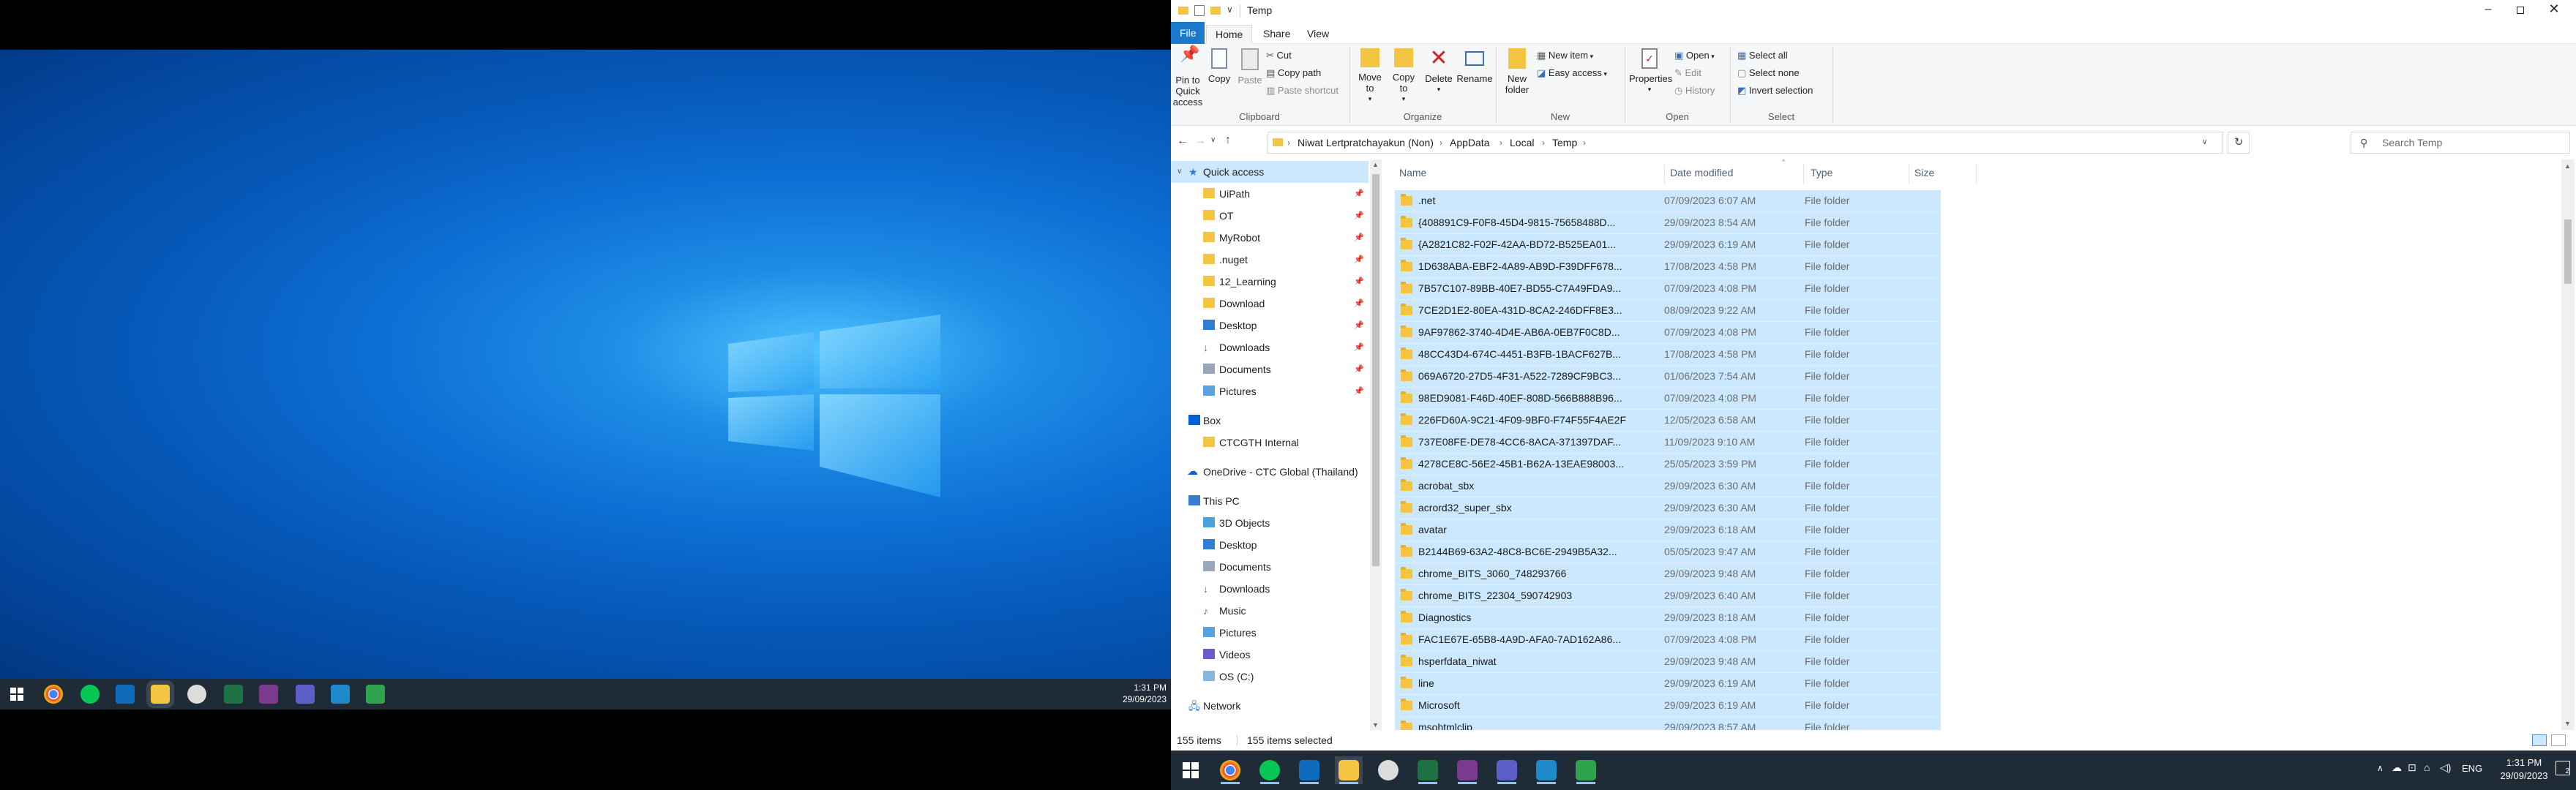  What do you see at coordinates (125, 694) in the screenshot?
I see `outlook-icon` at bounding box center [125, 694].